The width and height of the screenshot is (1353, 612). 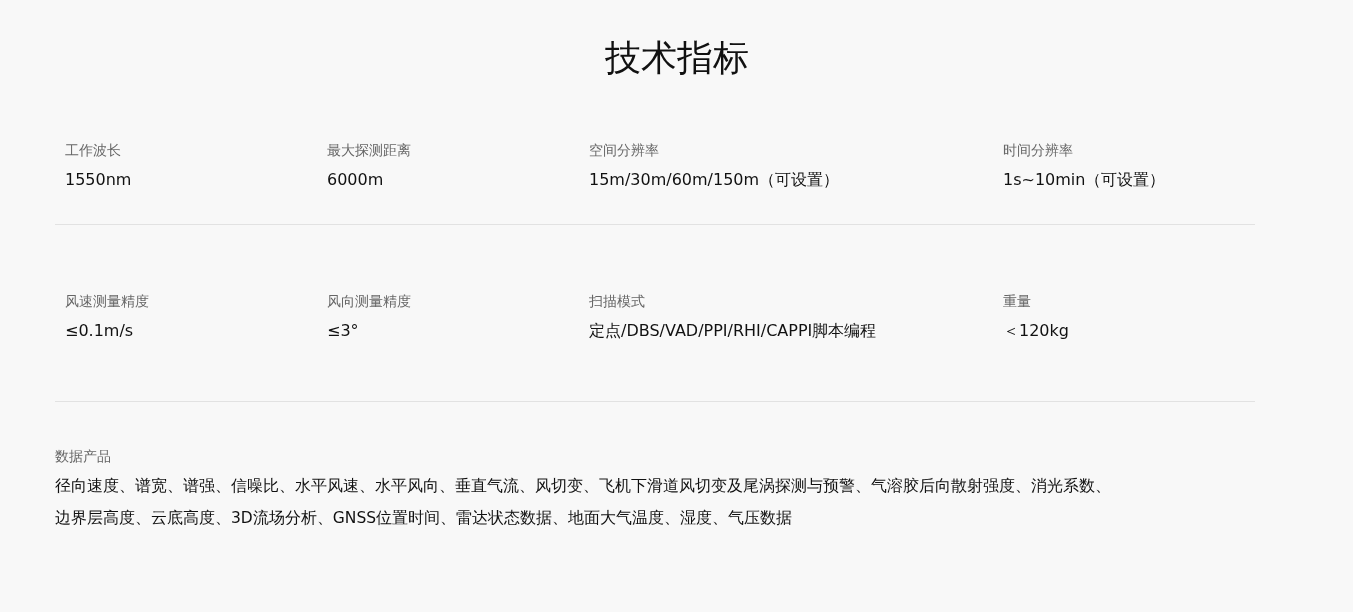 I want to click on spec-value: 6000m, so click(x=355, y=180).